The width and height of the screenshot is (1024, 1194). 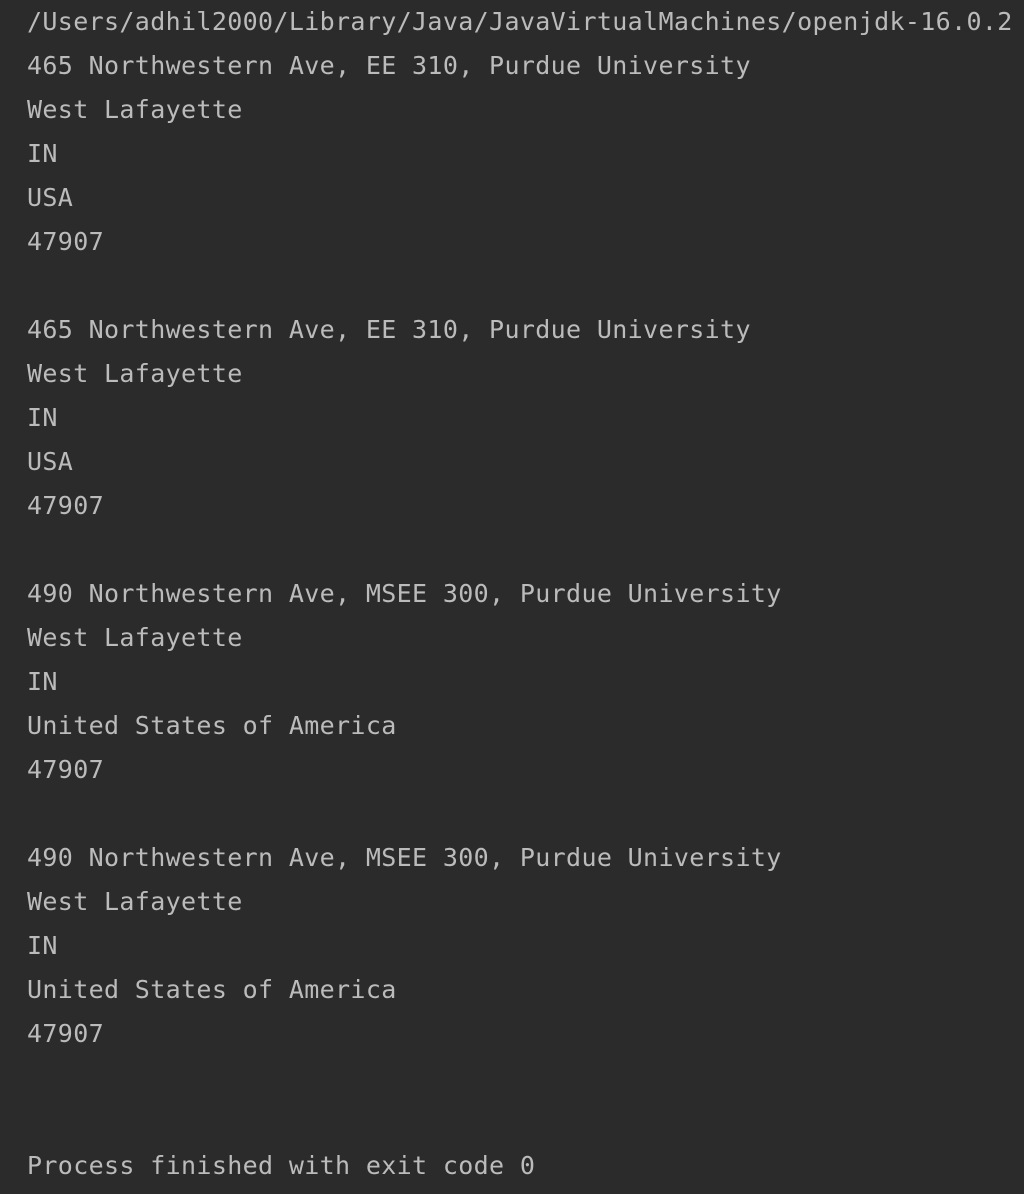 What do you see at coordinates (66, 1033) in the screenshot?
I see `record-4-zip: 47907` at bounding box center [66, 1033].